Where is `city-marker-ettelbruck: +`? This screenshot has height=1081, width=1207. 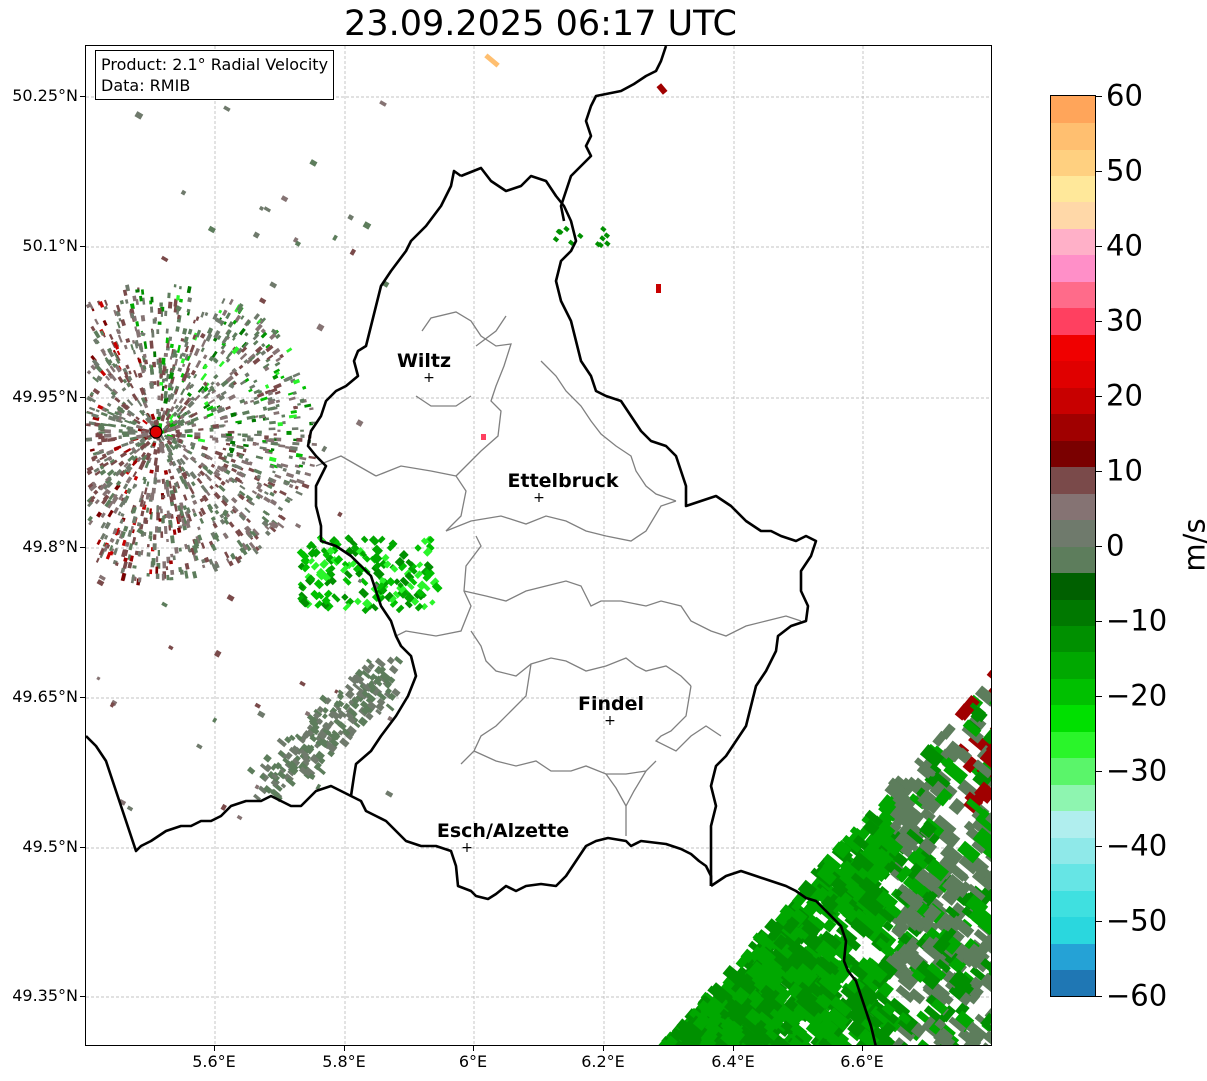 city-marker-ettelbruck: + is located at coordinates (539, 498).